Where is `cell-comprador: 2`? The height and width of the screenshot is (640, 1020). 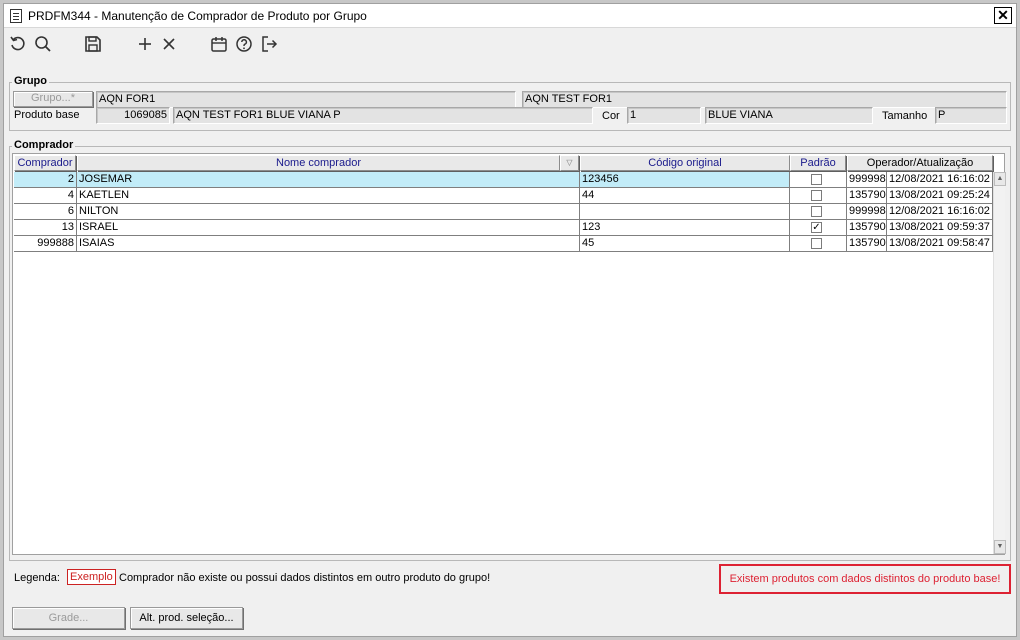
cell-comprador: 2 is located at coordinates (45, 180).